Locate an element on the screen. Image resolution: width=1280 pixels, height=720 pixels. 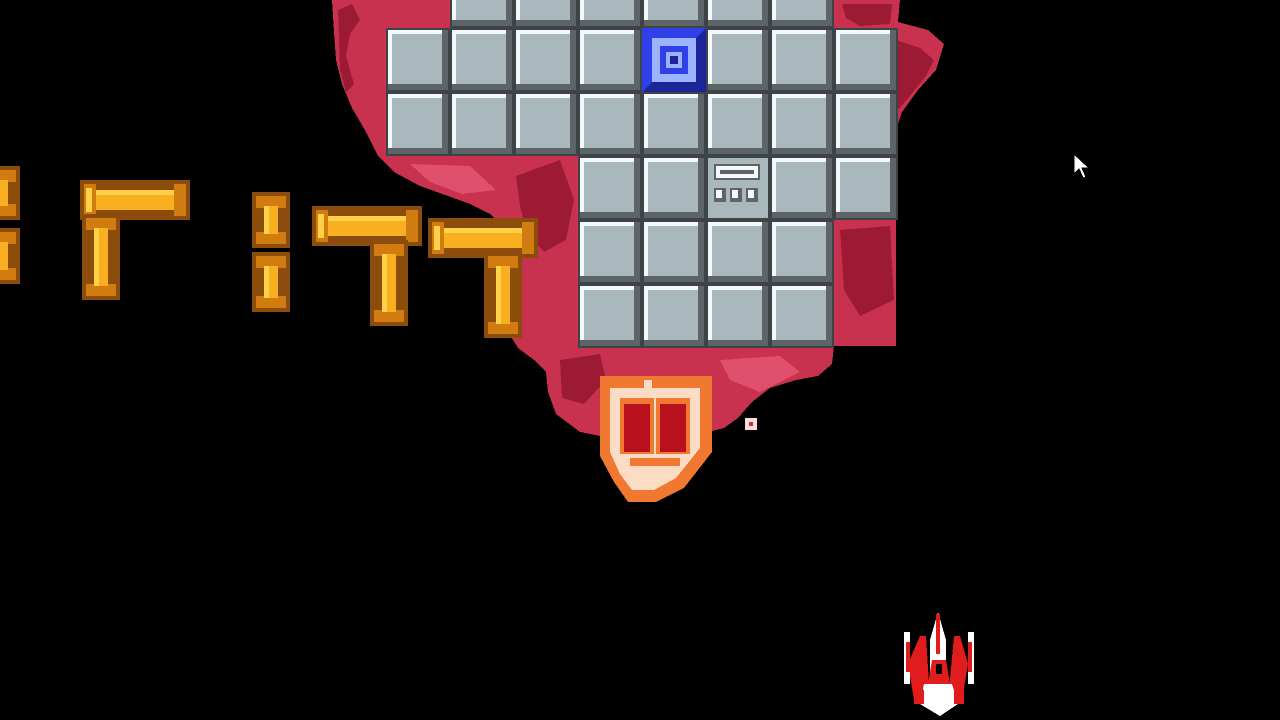
ground-core-target-icon is located at coordinates (674, 60).